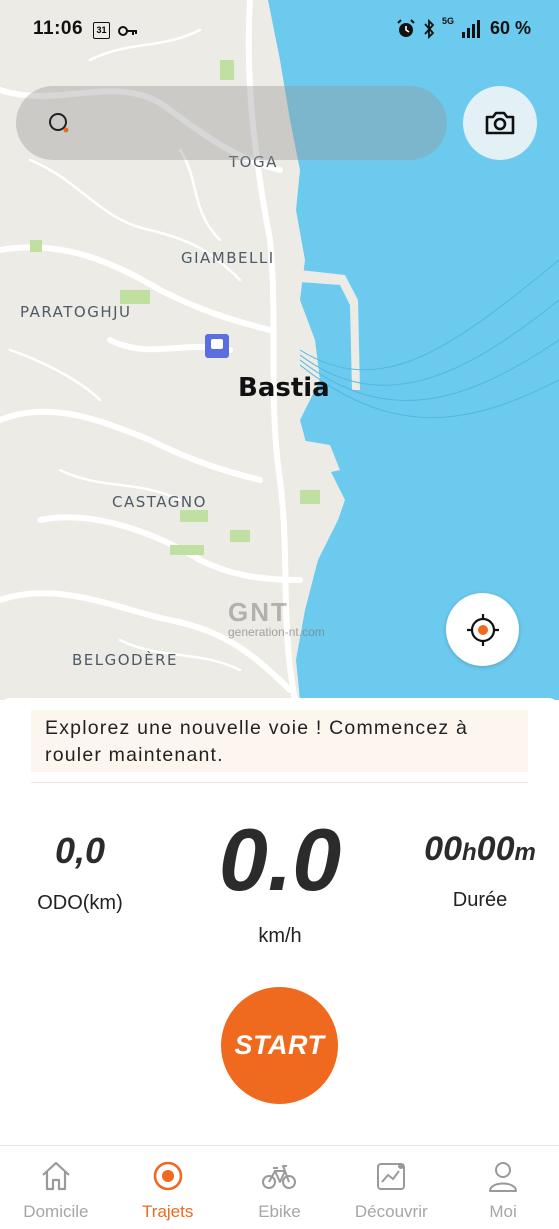  I want to click on status-right-icons: 5G 60 %, so click(463, 27).